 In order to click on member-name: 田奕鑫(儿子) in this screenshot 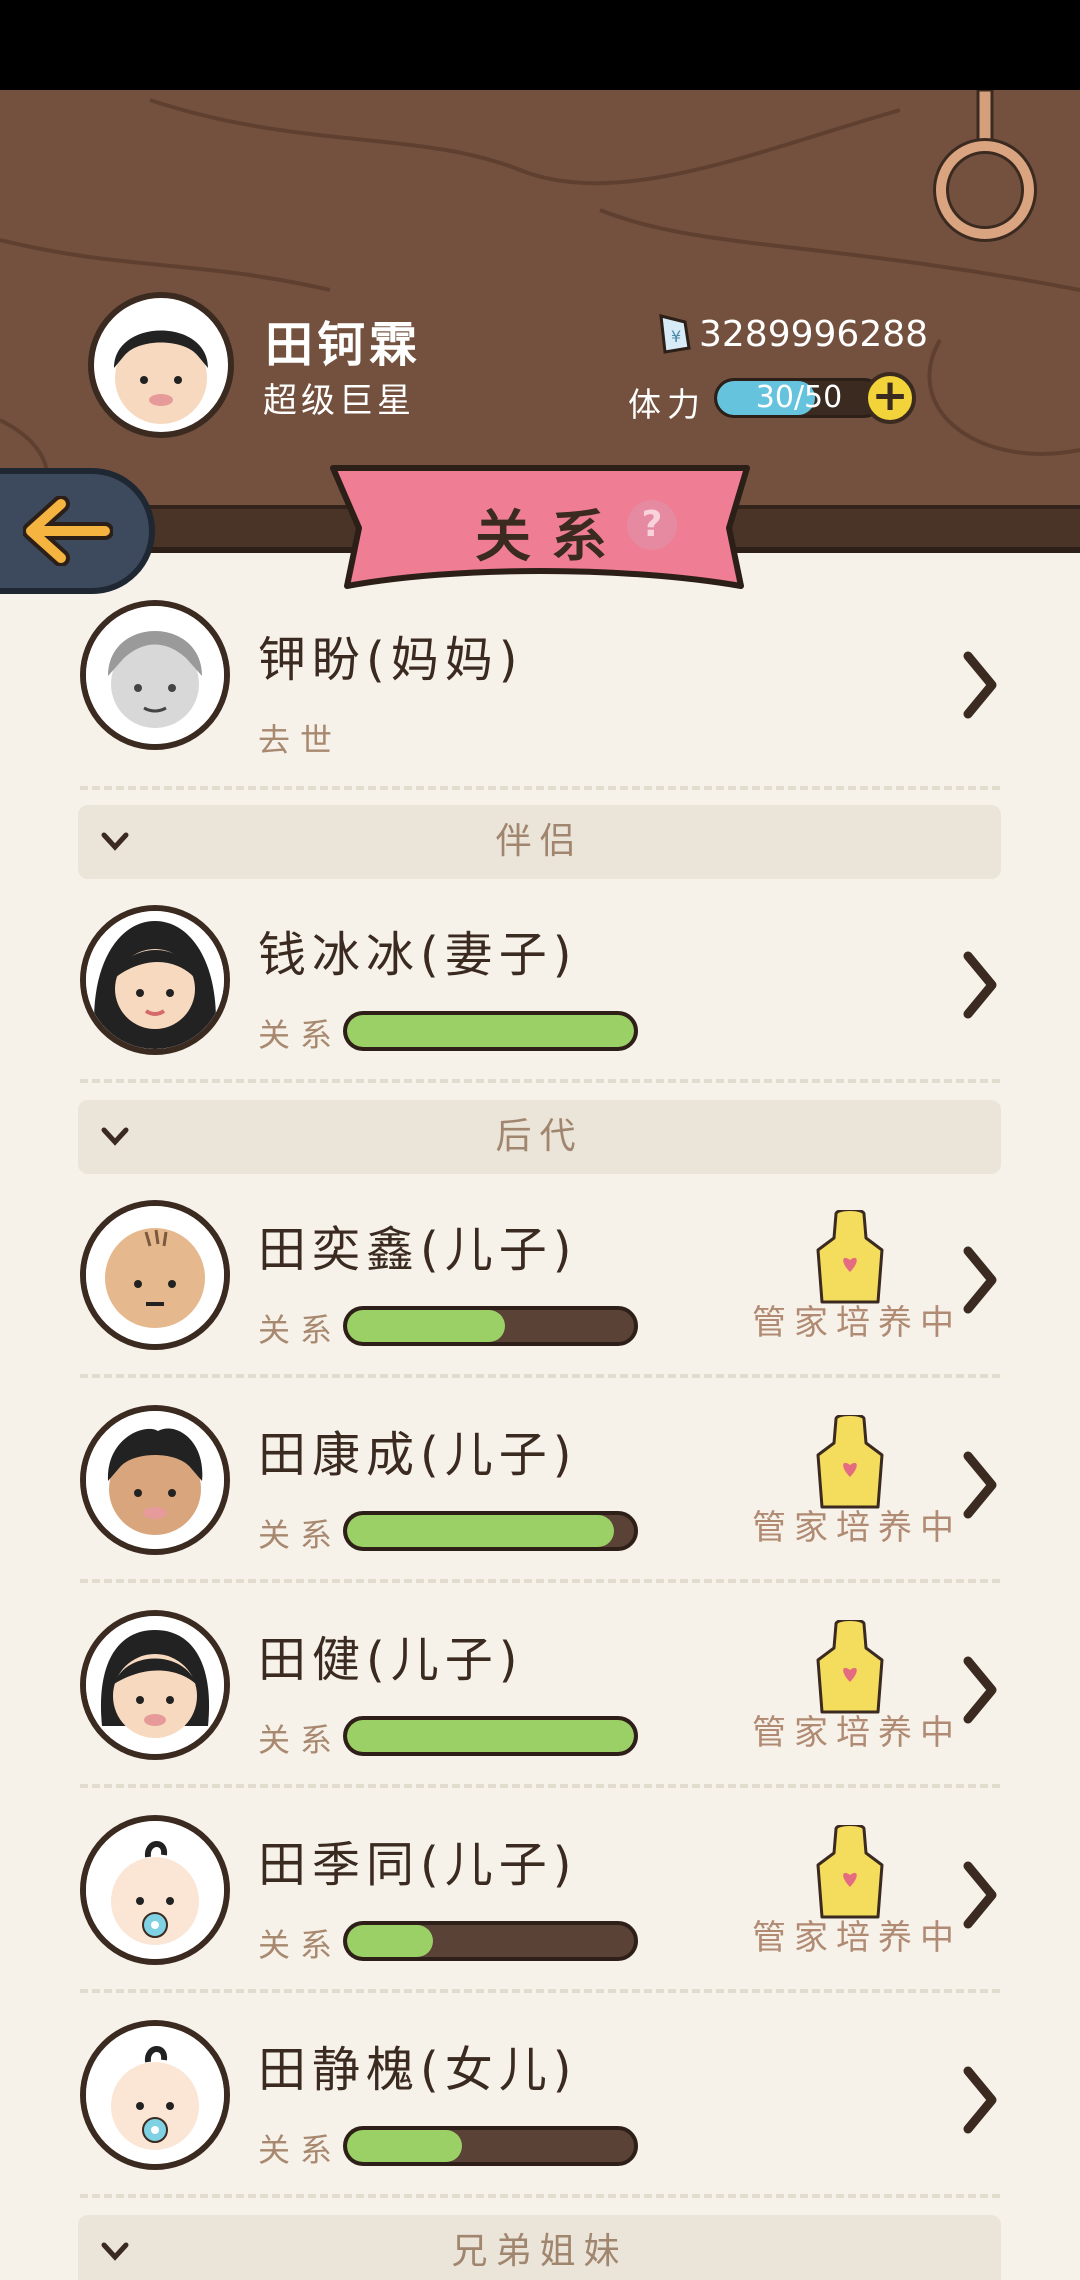, I will do `click(418, 1250)`.